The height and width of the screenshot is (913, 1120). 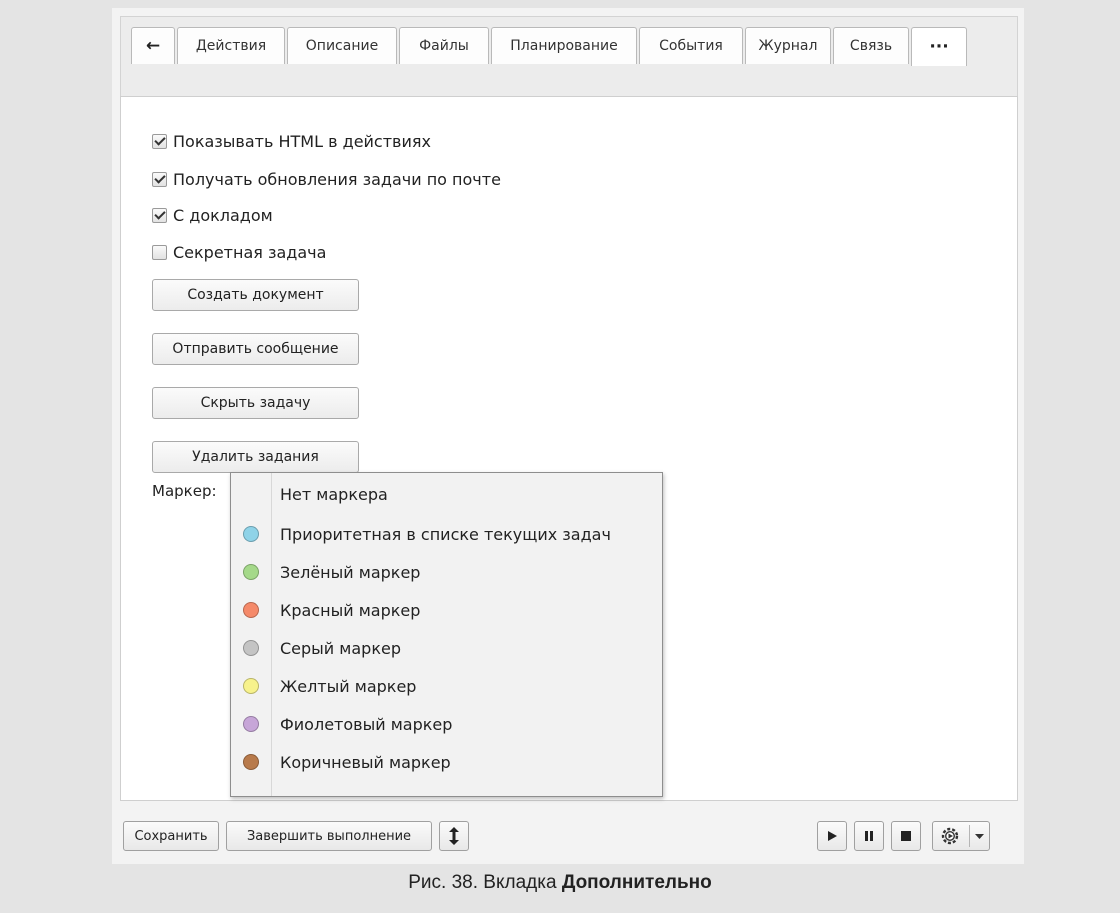 I want to click on tab-events: События, so click(x=691, y=45).